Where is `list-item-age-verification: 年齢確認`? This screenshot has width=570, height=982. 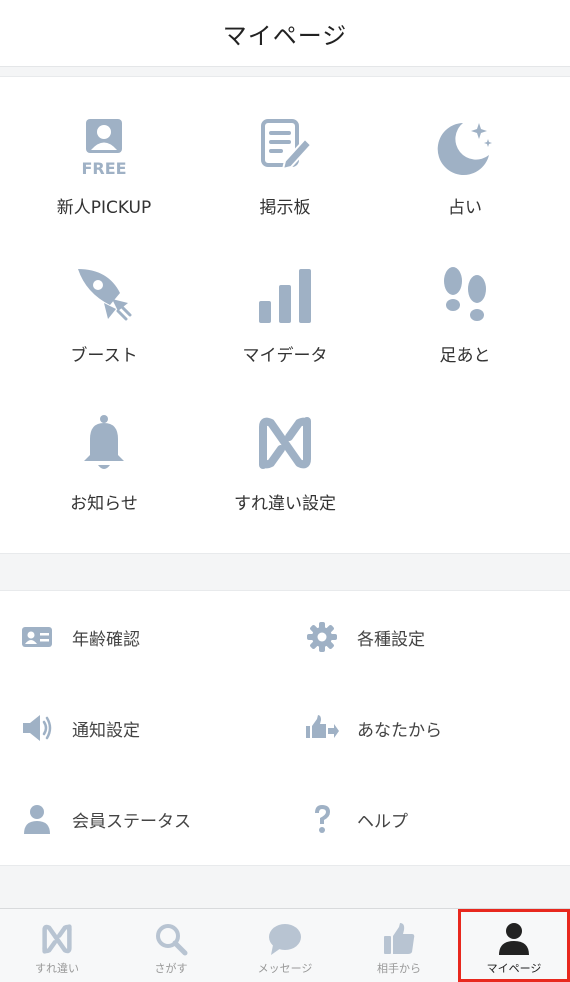 list-item-age-verification: 年齢確認 is located at coordinates (142, 637).